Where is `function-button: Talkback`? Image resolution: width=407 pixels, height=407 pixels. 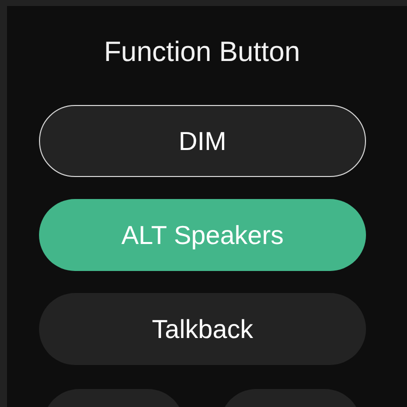
function-button: Talkback is located at coordinates (202, 329).